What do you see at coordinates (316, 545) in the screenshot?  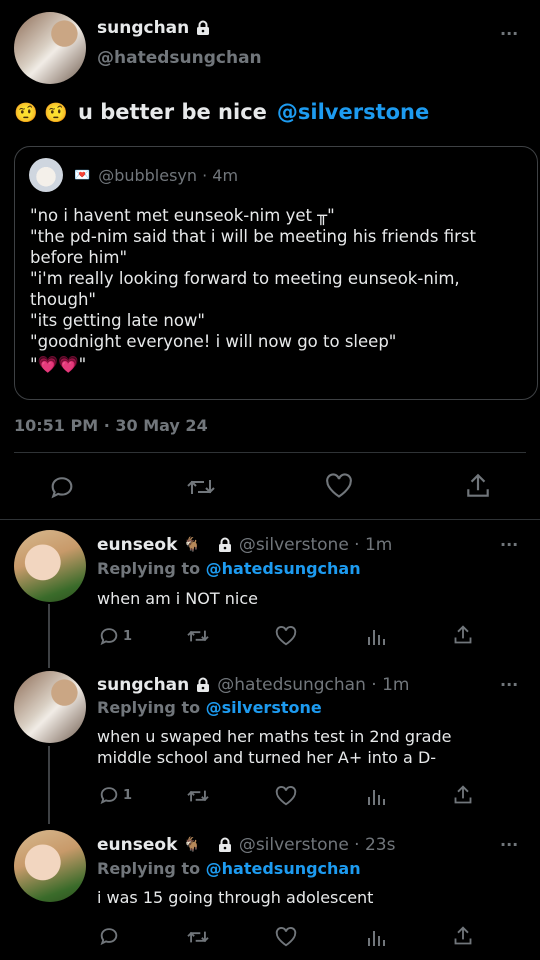 I see `reply-handle-time: @silverstone · 1m` at bounding box center [316, 545].